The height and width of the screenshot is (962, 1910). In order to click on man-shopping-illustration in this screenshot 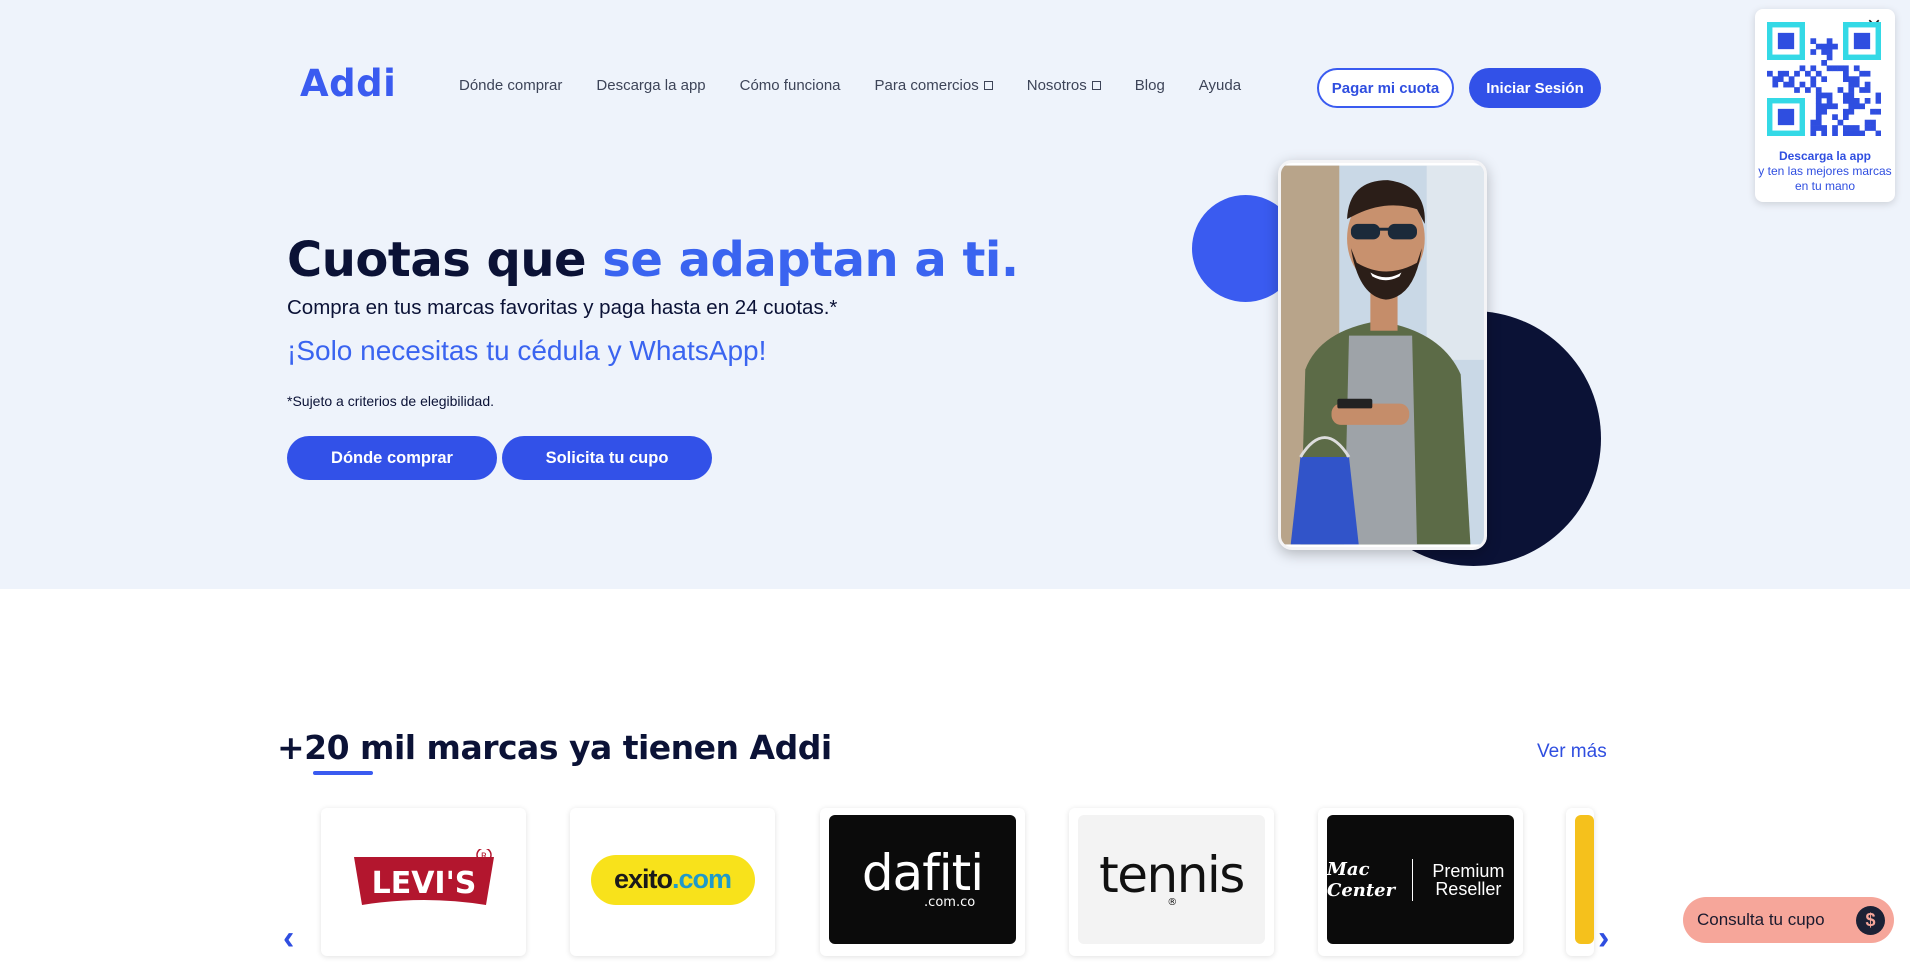, I will do `click(1382, 355)`.